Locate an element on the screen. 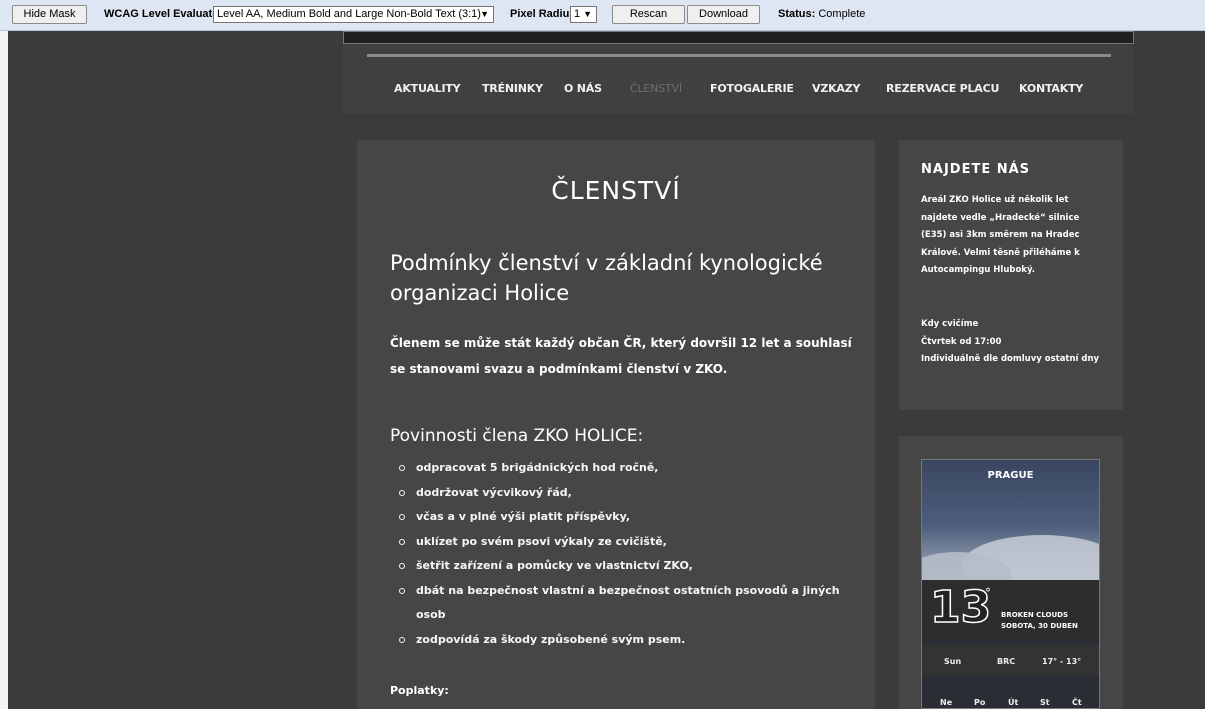  nav-item-clenstvi: ČLENSTVÍ is located at coordinates (656, 88).